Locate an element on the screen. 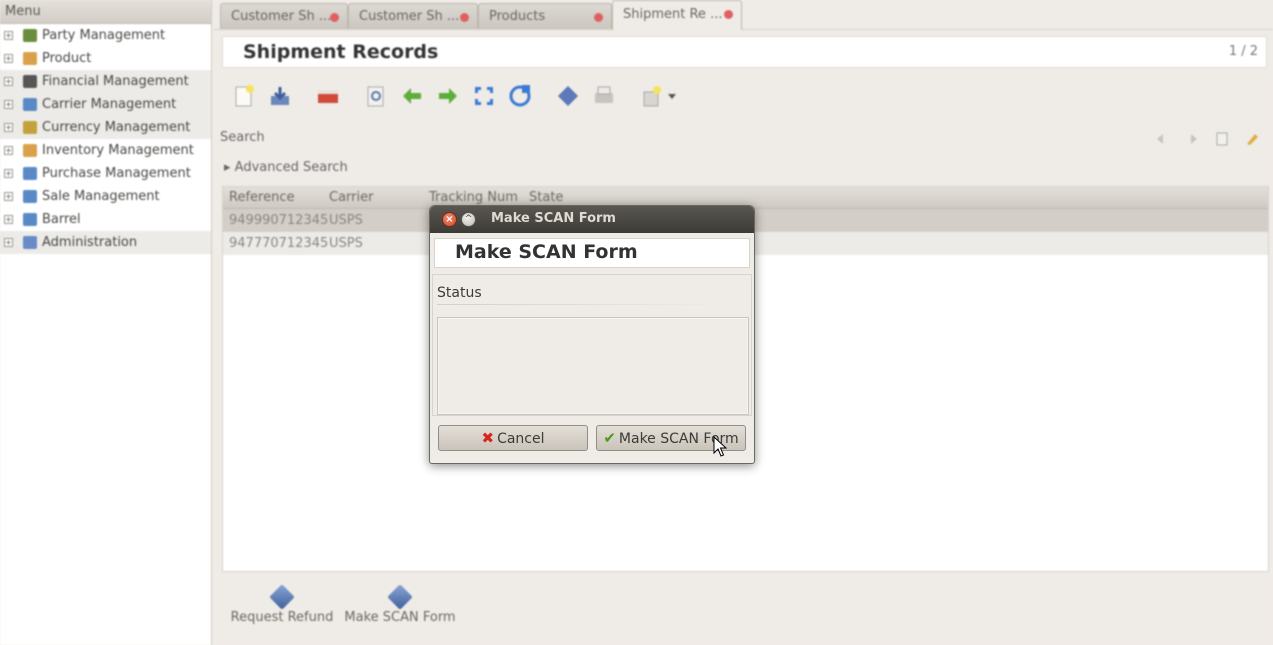 Image resolution: width=1273 pixels, height=645 pixels. cancel-button: ✖ Cancel is located at coordinates (513, 438).